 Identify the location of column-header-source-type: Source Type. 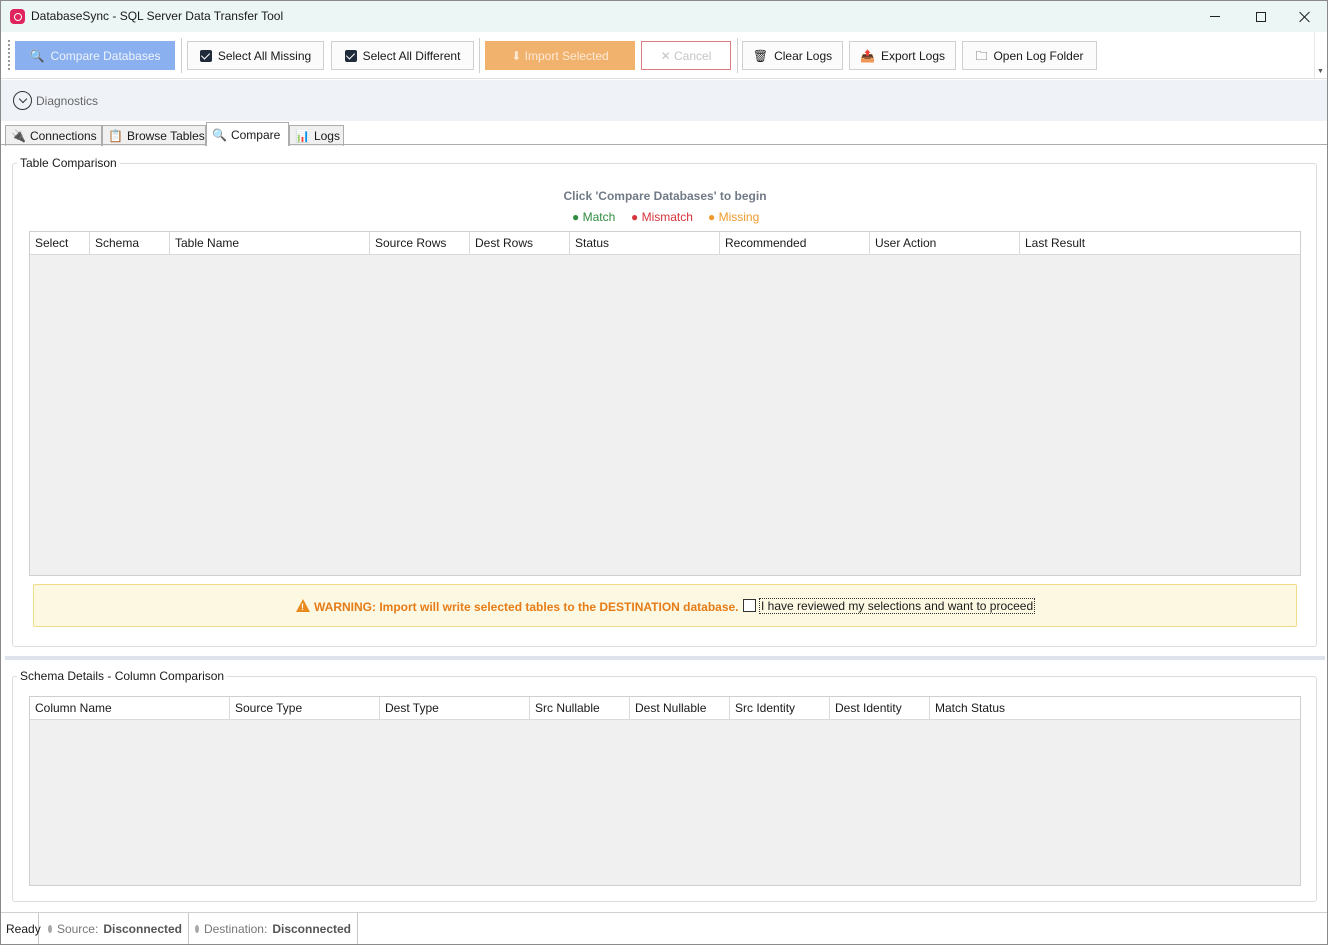
(305, 708).